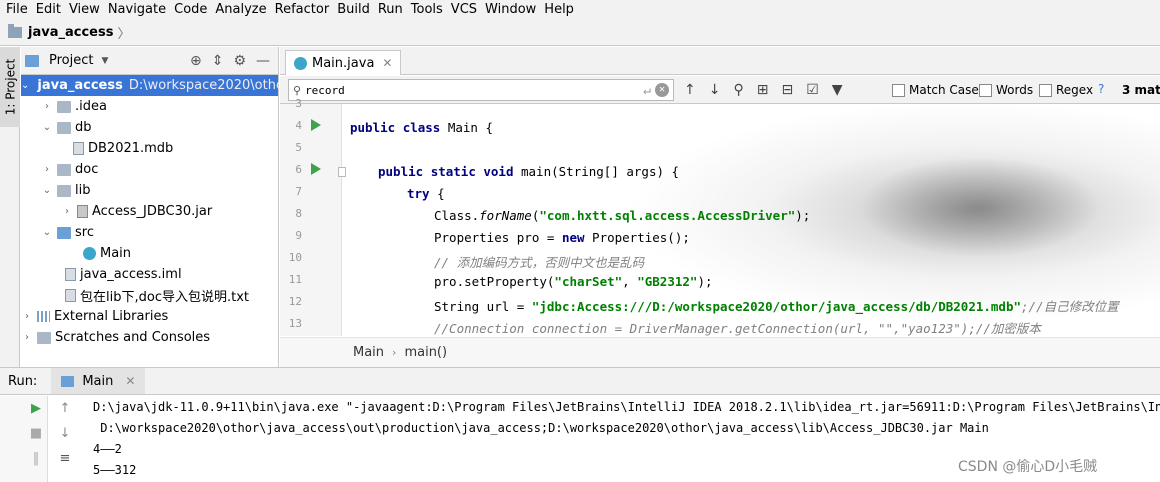  Describe the element at coordinates (1141, 90) in the screenshot. I see `match-count: 3 matc` at that location.